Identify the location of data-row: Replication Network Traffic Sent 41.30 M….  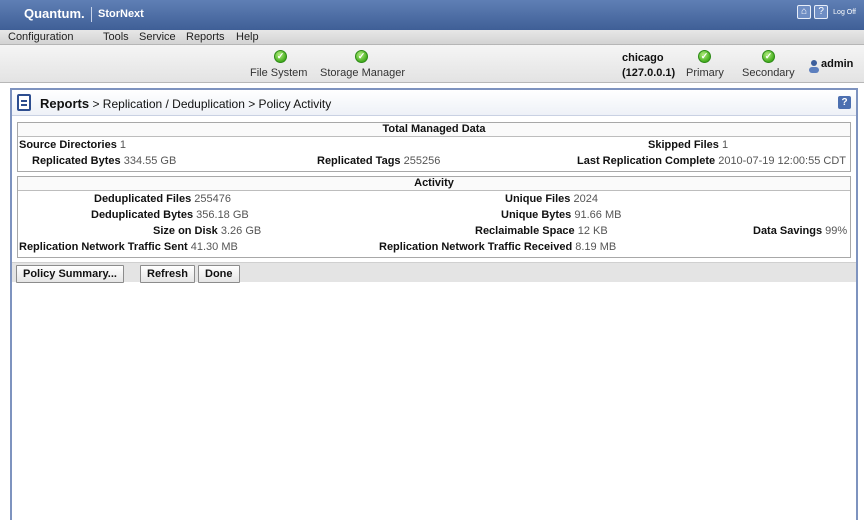
(434, 247).